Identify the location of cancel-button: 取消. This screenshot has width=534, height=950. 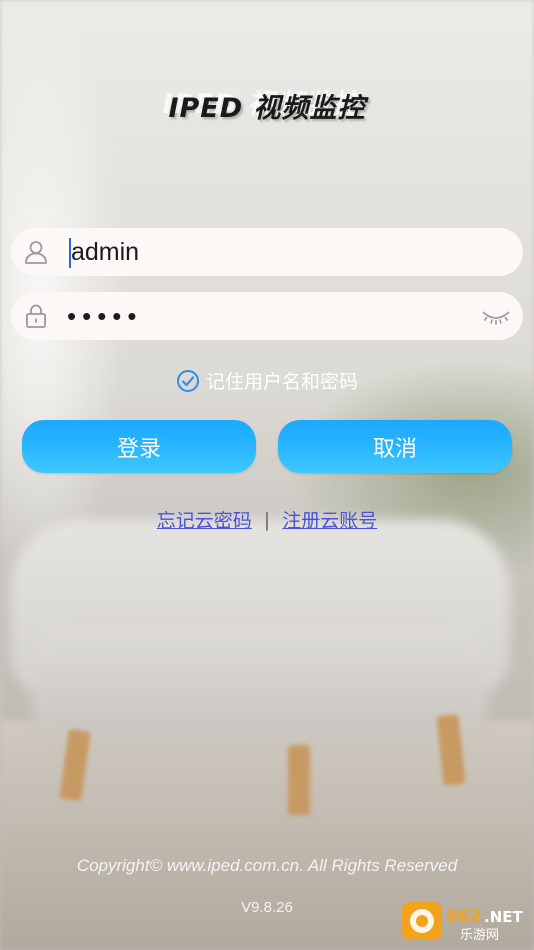
(395, 446).